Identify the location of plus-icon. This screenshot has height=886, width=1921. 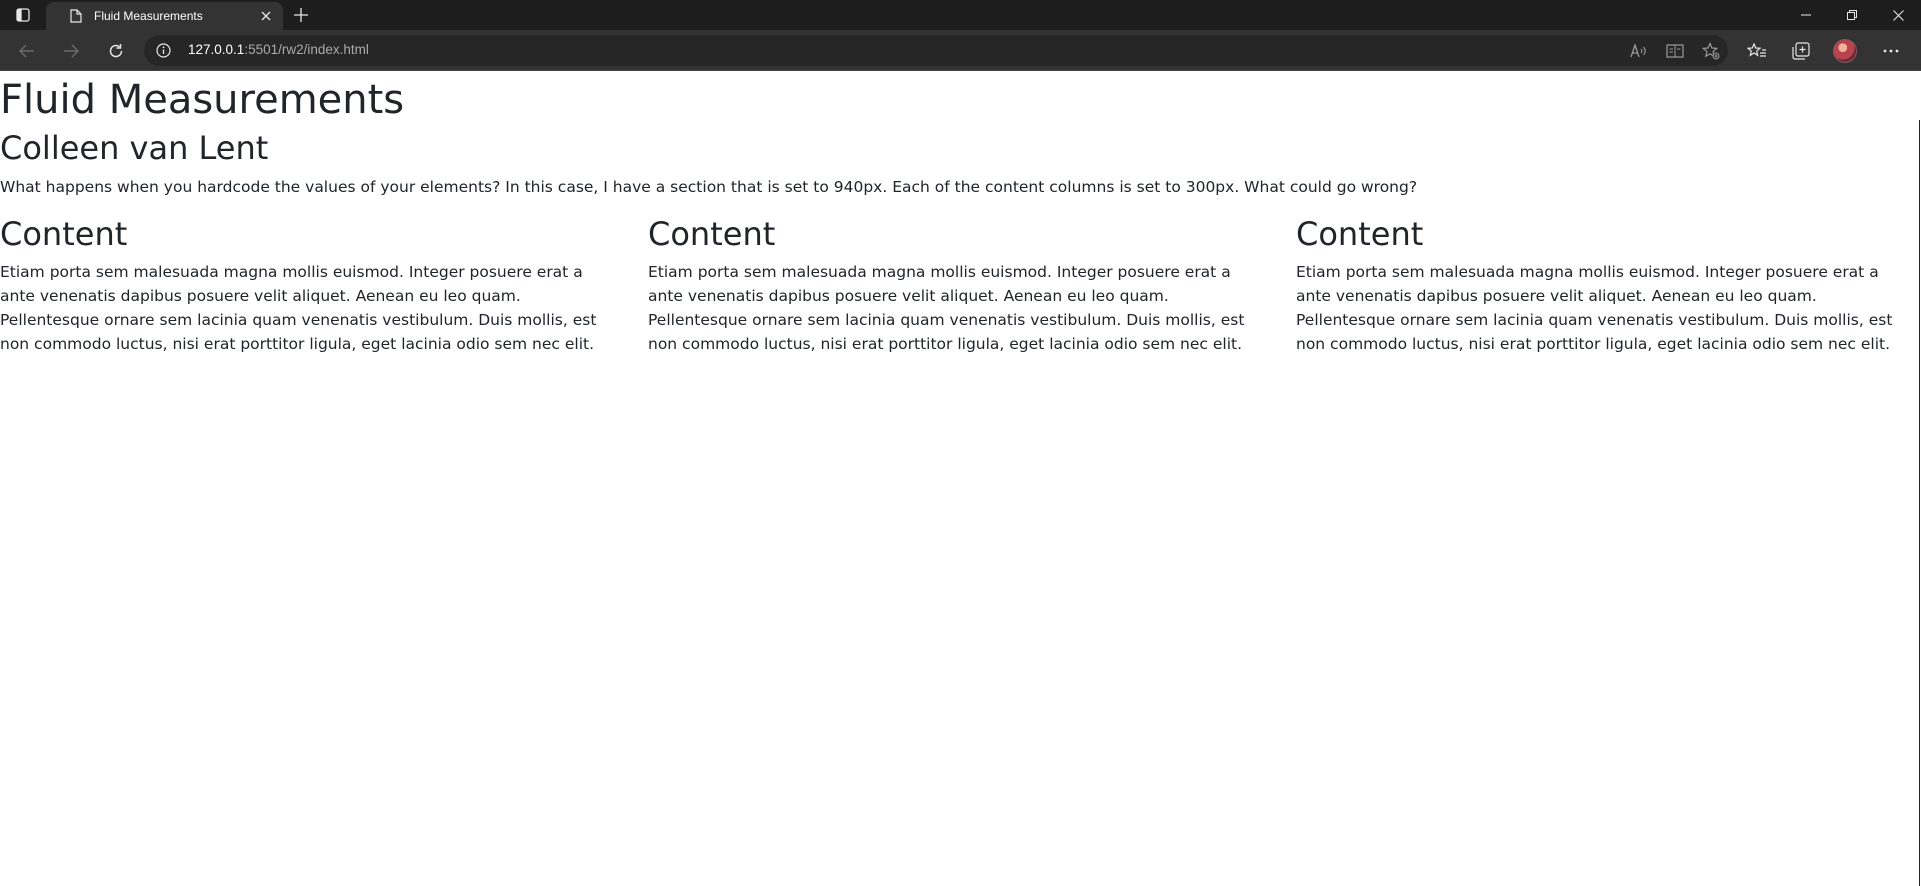
(301, 15).